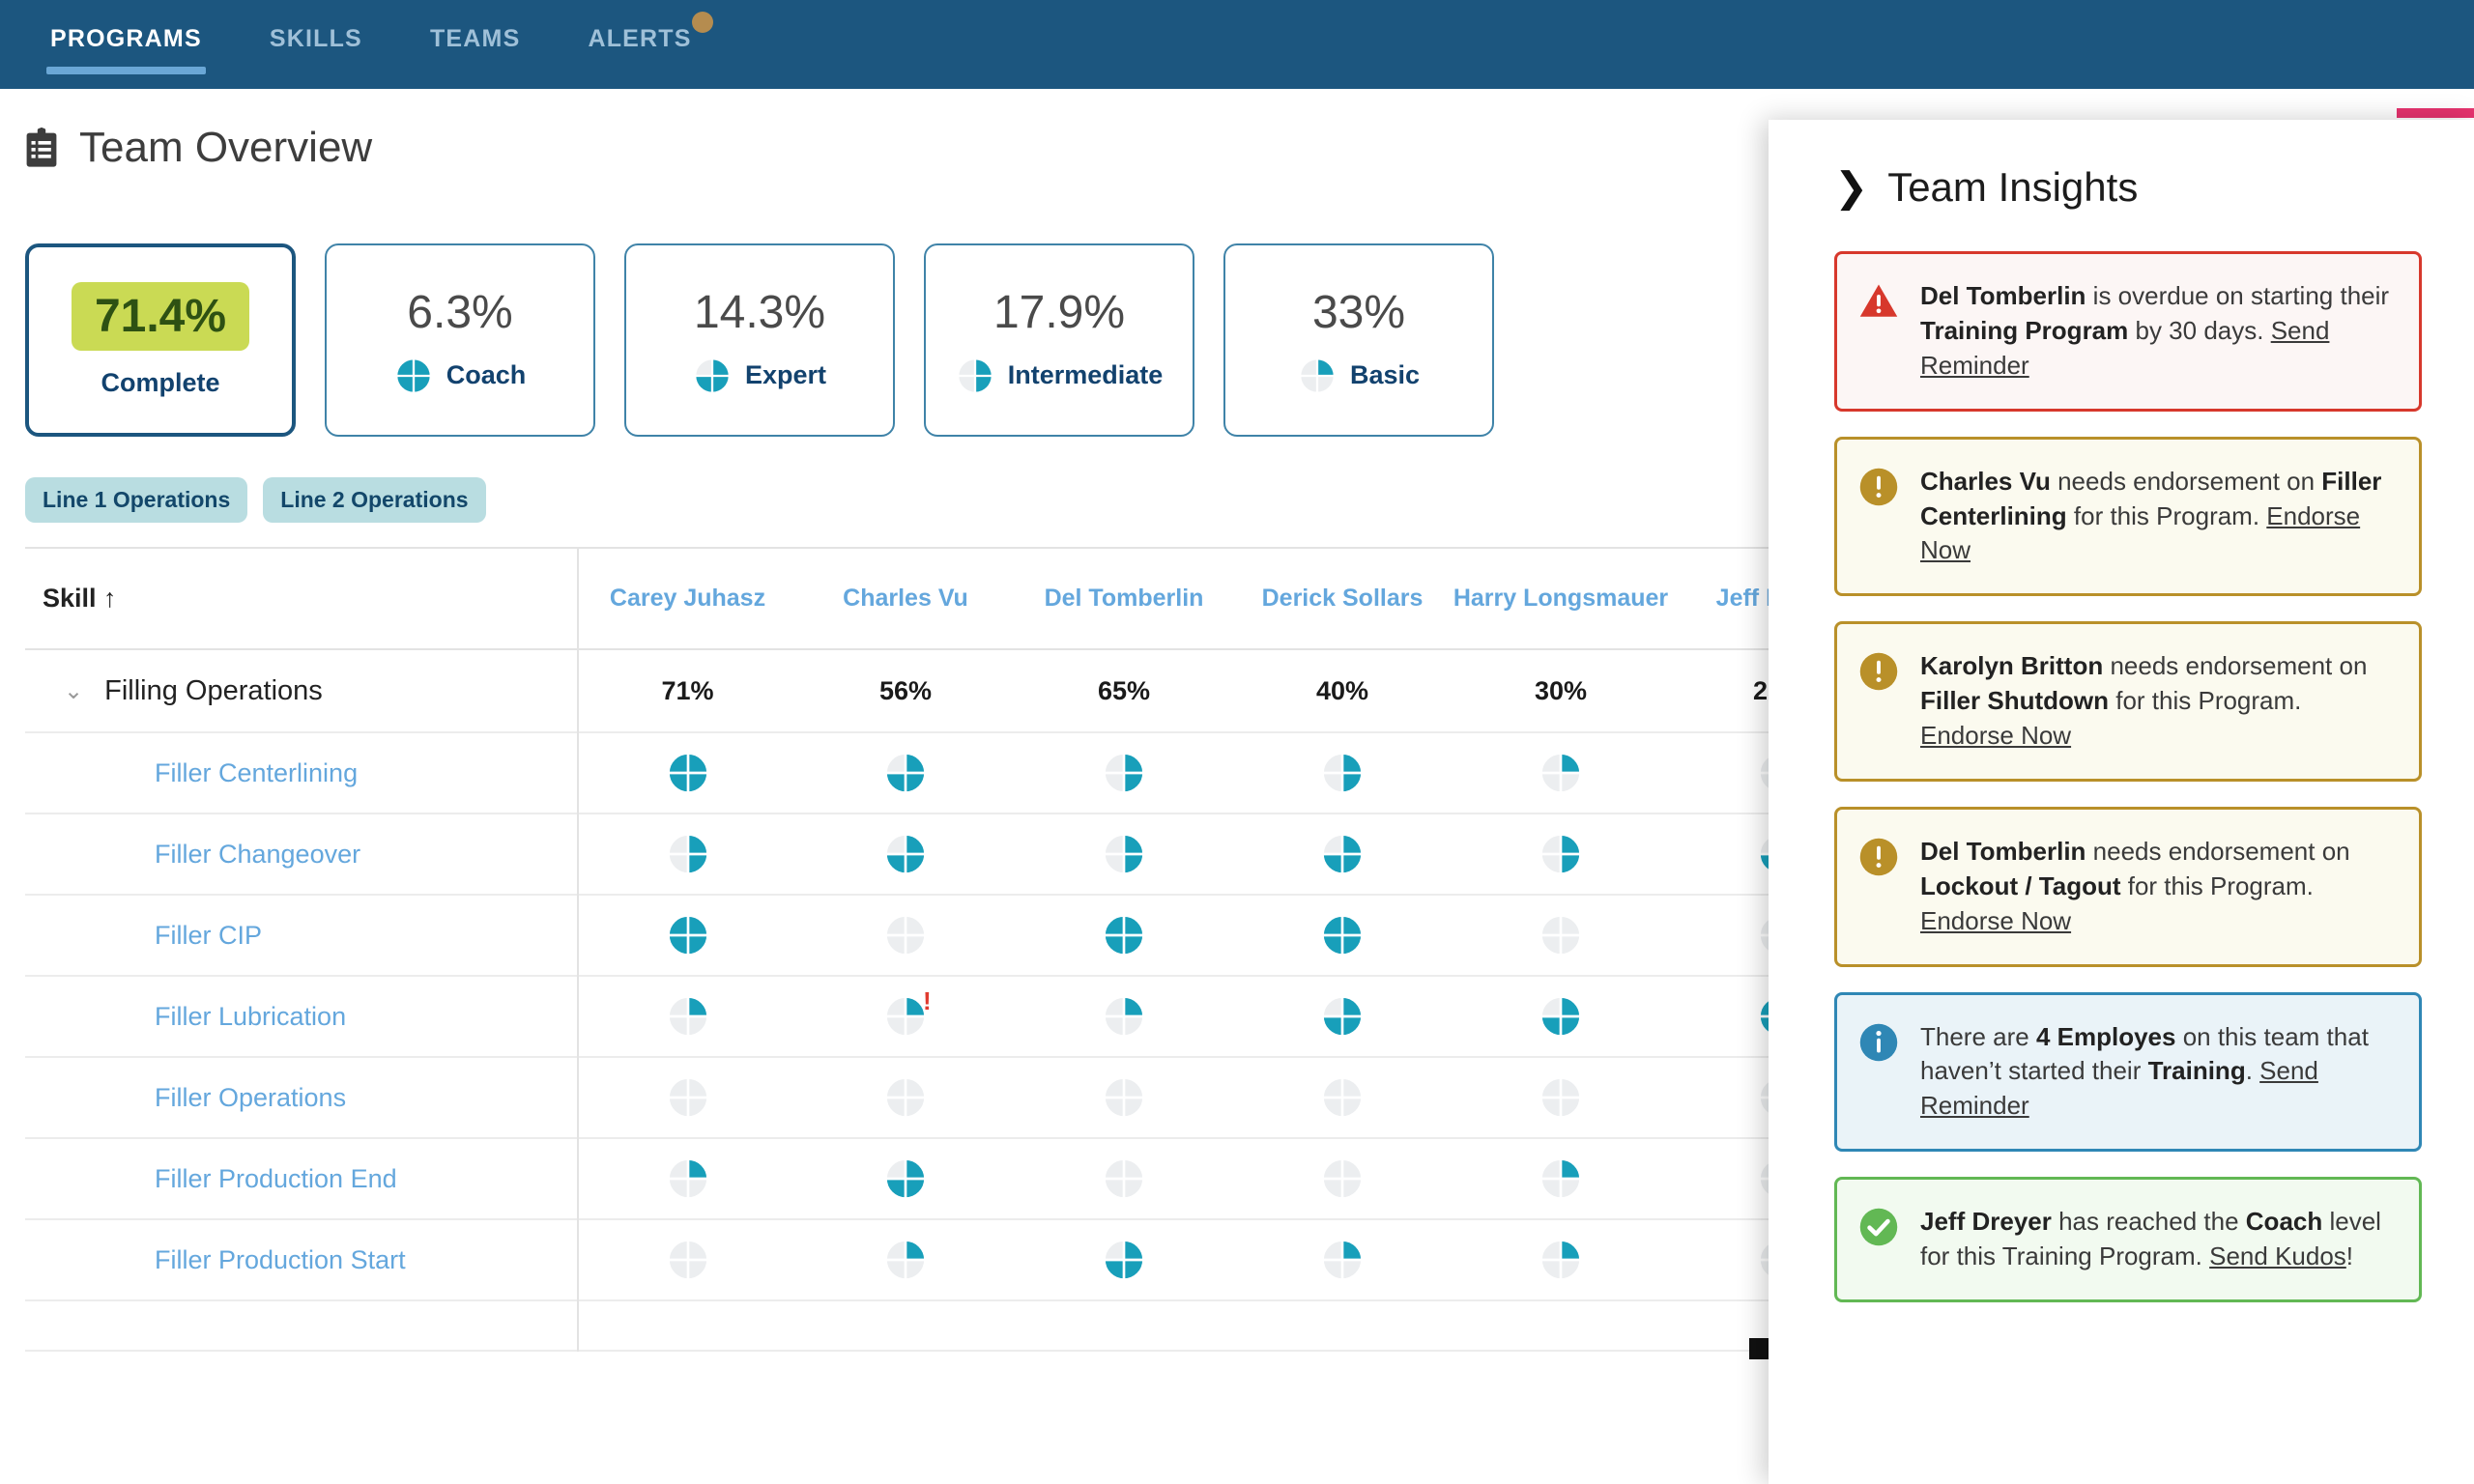  I want to click on skill-name-cell: Filler Lubrication, so click(302, 1016).